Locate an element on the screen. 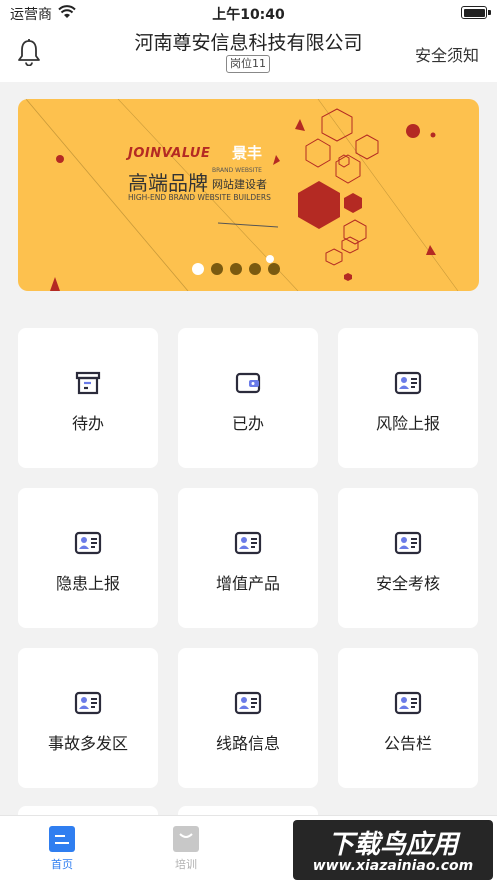  wallet-icon is located at coordinates (248, 383).